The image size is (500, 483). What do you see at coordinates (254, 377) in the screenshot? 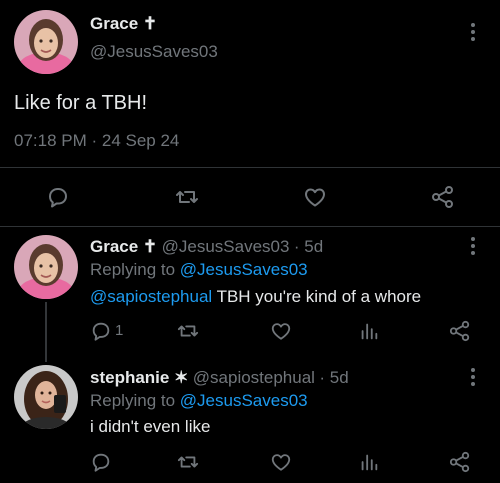
I see `author-handle: @sapiostephual` at bounding box center [254, 377].